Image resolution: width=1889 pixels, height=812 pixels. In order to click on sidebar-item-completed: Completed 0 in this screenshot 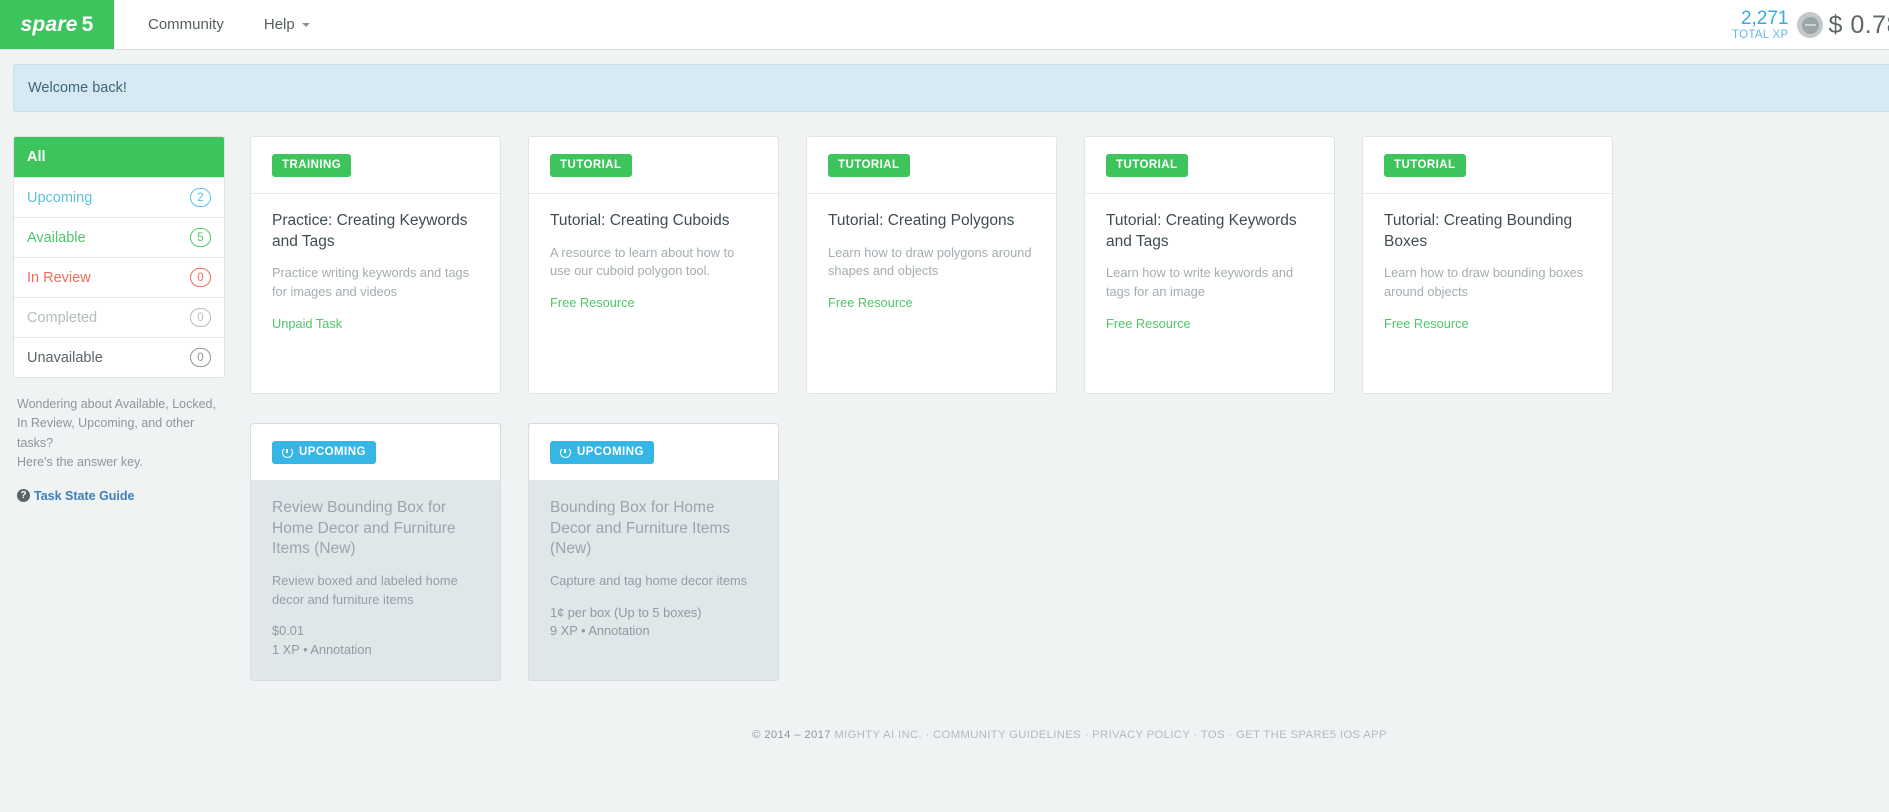, I will do `click(119, 317)`.